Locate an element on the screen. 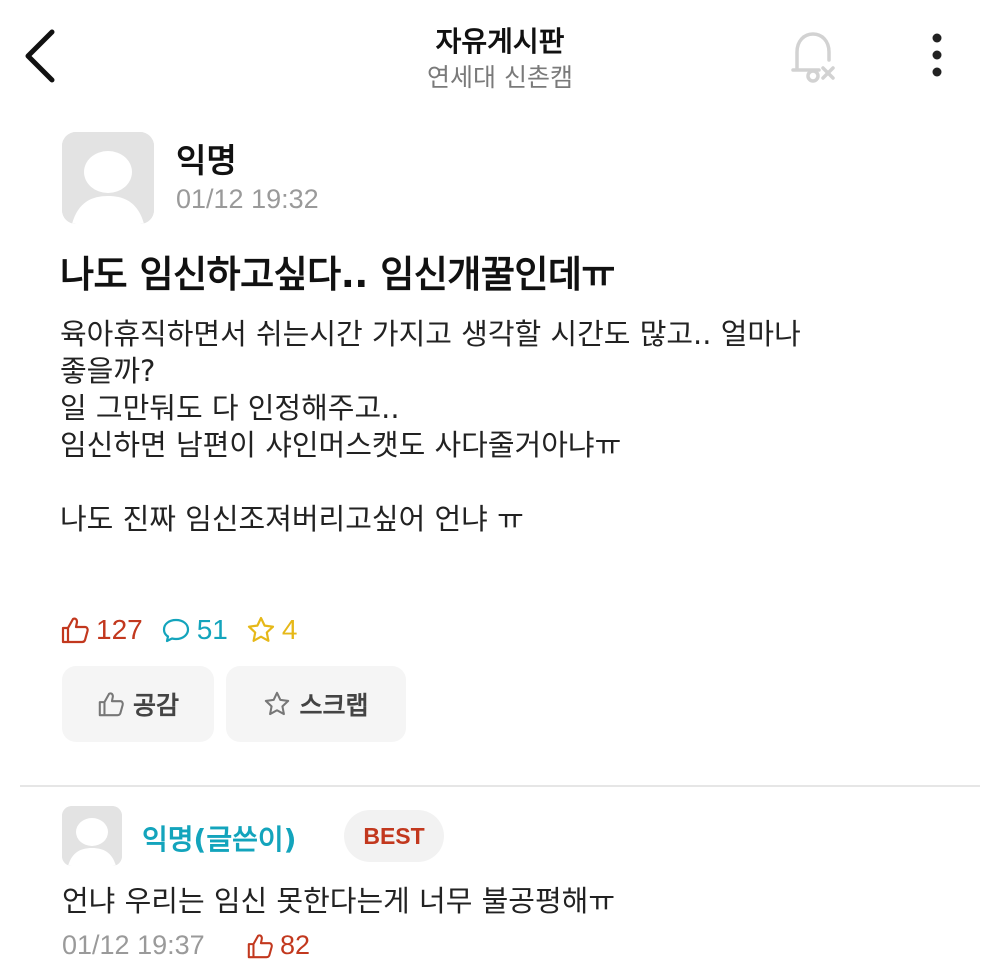  more-options-button is located at coordinates (937, 55).